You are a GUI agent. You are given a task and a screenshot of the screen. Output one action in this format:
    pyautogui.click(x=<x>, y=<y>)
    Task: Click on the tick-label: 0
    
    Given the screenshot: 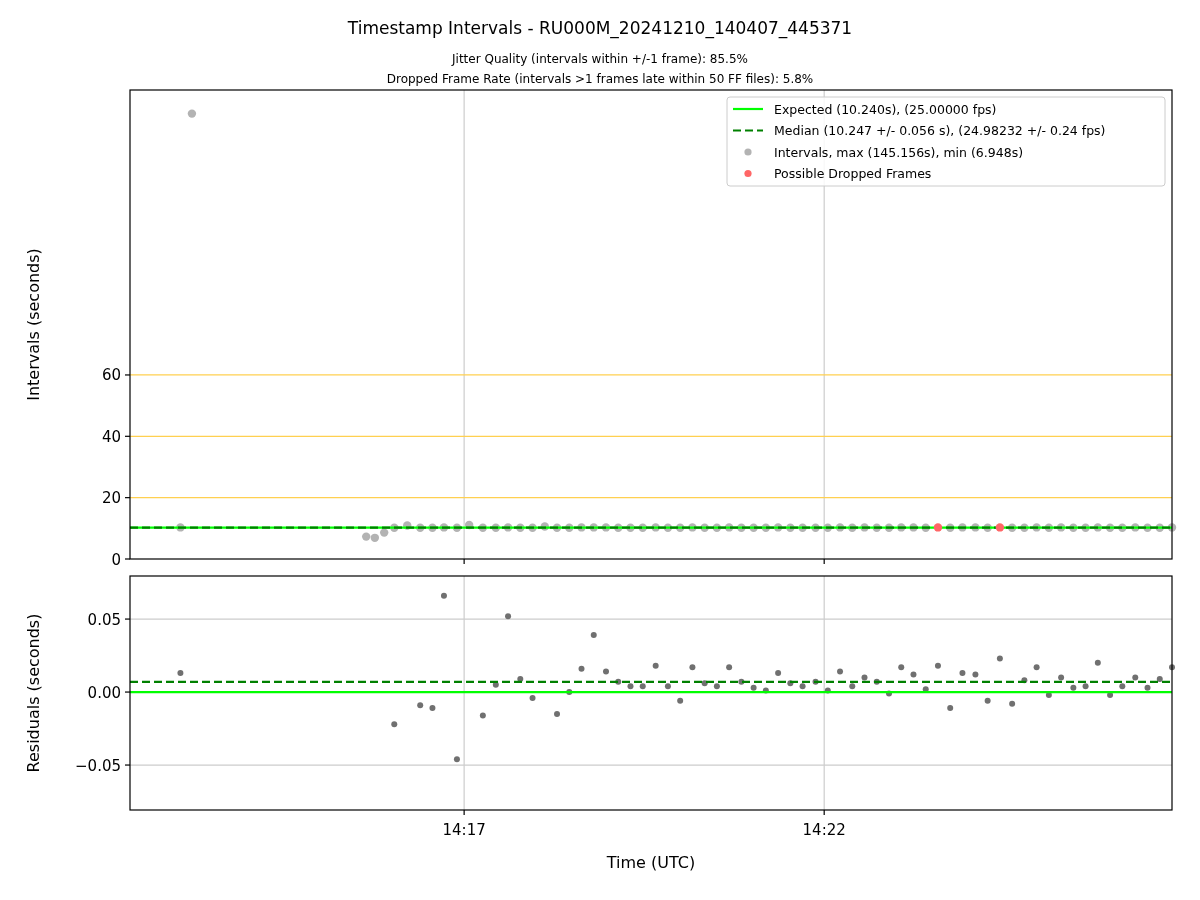 What is the action you would take?
    pyautogui.click(x=116, y=559)
    